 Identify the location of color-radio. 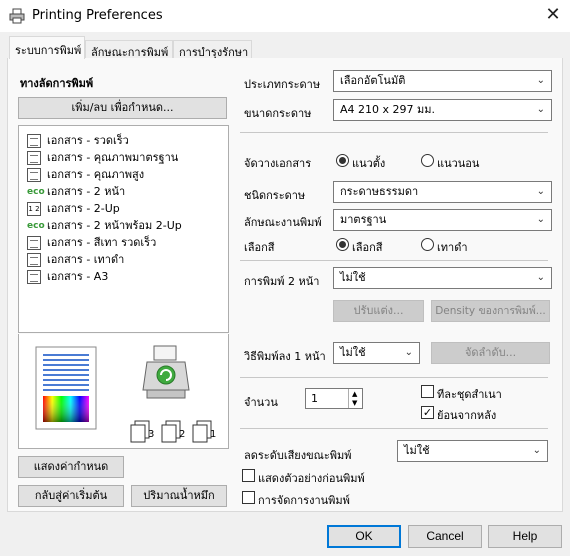
(342, 244).